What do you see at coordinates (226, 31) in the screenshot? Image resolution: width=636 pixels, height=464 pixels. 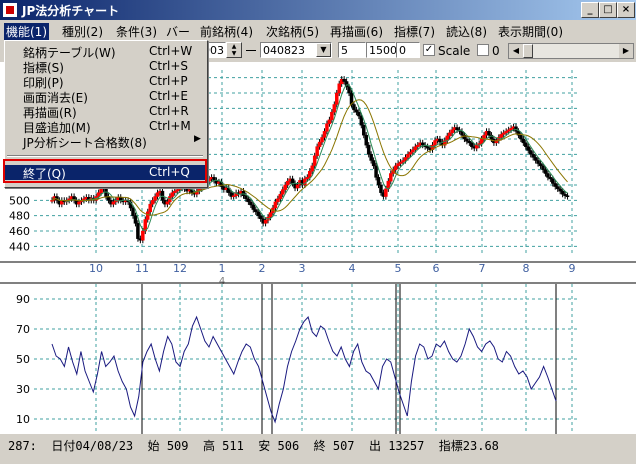 I see `menu-prev-stock: 前銘柄(4)` at bounding box center [226, 31].